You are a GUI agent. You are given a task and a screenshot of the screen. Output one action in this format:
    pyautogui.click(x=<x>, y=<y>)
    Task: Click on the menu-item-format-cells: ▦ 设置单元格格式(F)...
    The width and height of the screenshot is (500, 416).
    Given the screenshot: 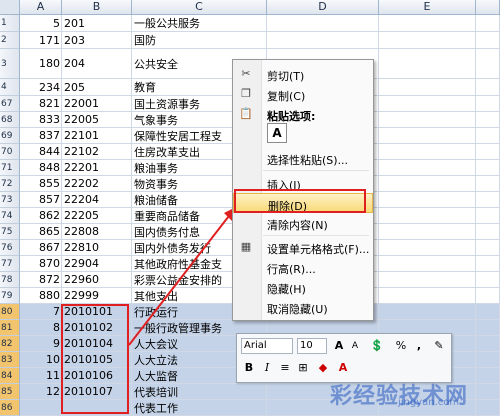 What is the action you would take?
    pyautogui.click(x=303, y=247)
    